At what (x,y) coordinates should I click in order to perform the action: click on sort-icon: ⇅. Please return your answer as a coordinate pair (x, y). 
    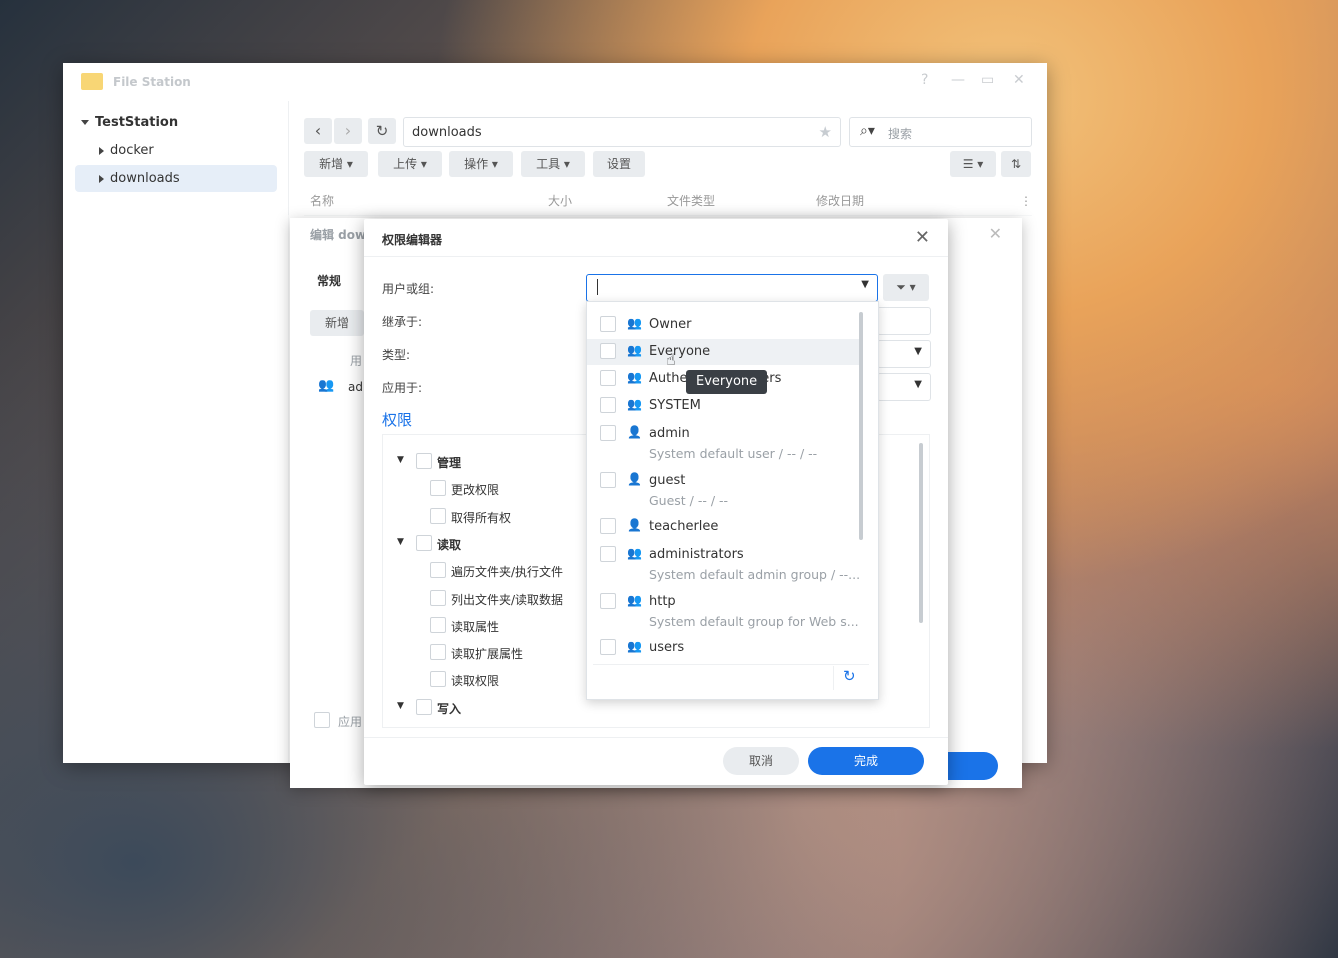
    Looking at the image, I should click on (1016, 164).